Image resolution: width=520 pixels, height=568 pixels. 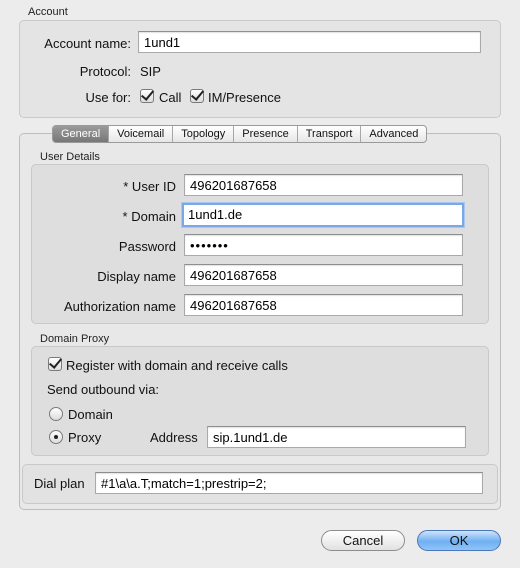 I want to click on tab-voicemail: Voicemail, so click(x=140, y=134).